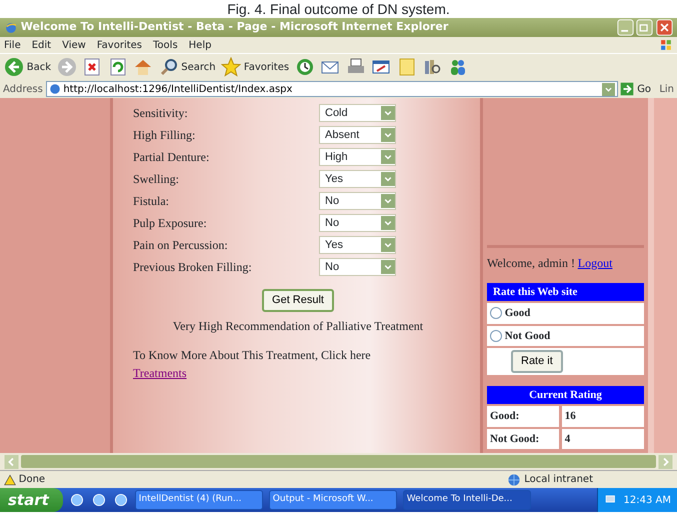 Image resolution: width=677 pixels, height=515 pixels. What do you see at coordinates (28, 67) in the screenshot?
I see `back-button: Back` at bounding box center [28, 67].